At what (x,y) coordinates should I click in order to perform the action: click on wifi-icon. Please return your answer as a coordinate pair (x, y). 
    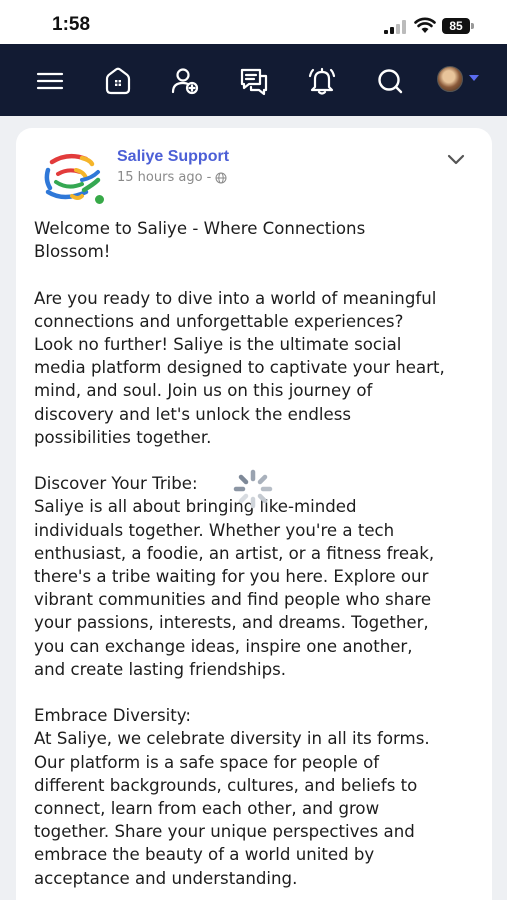
    Looking at the image, I should click on (425, 25).